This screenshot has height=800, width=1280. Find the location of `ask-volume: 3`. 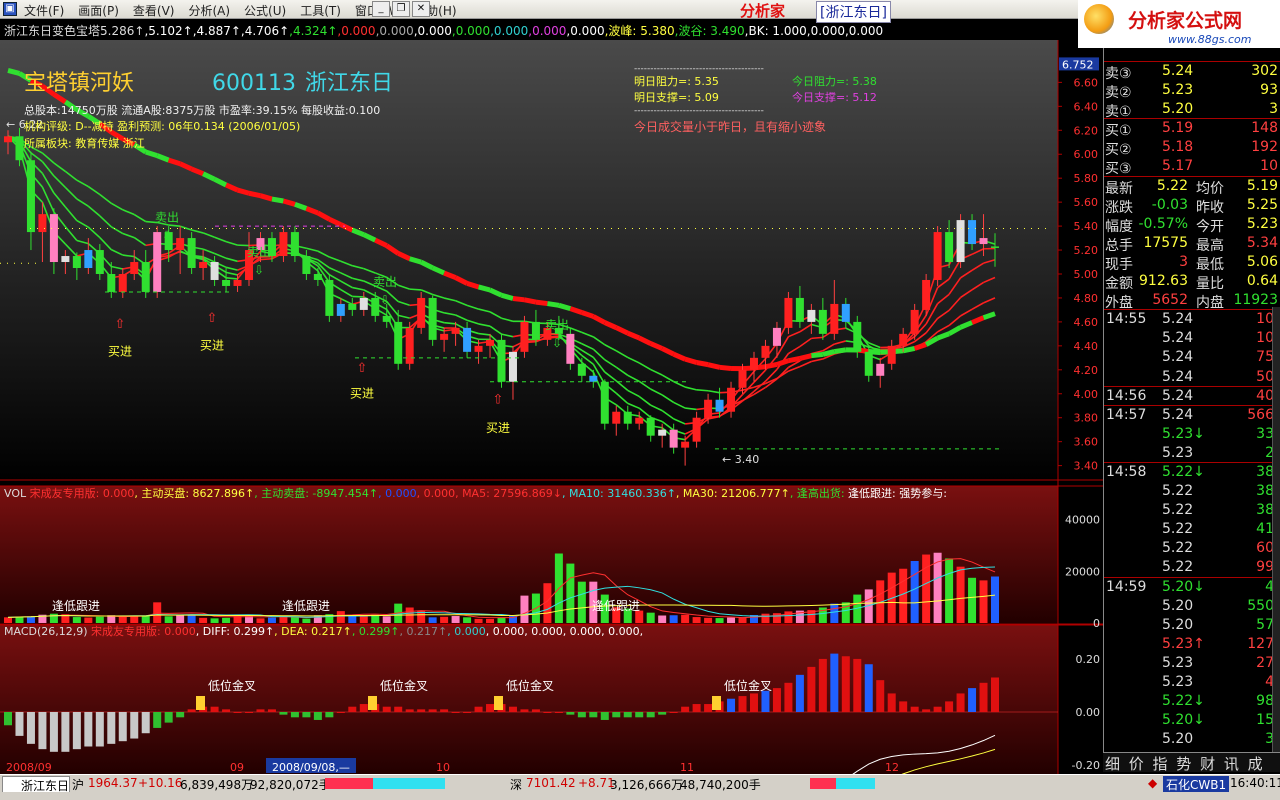

ask-volume: 3 is located at coordinates (1273, 109).